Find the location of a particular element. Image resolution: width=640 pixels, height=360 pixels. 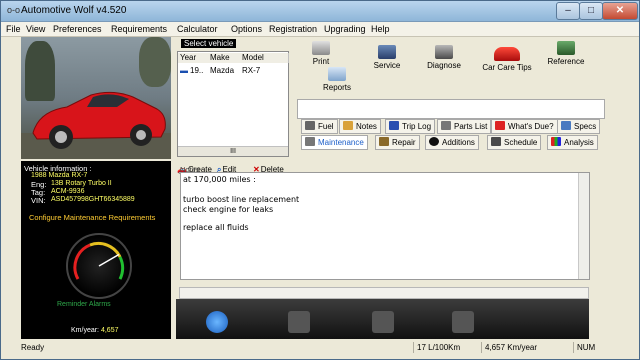

vin-label: VIN: is located at coordinates (38, 200).